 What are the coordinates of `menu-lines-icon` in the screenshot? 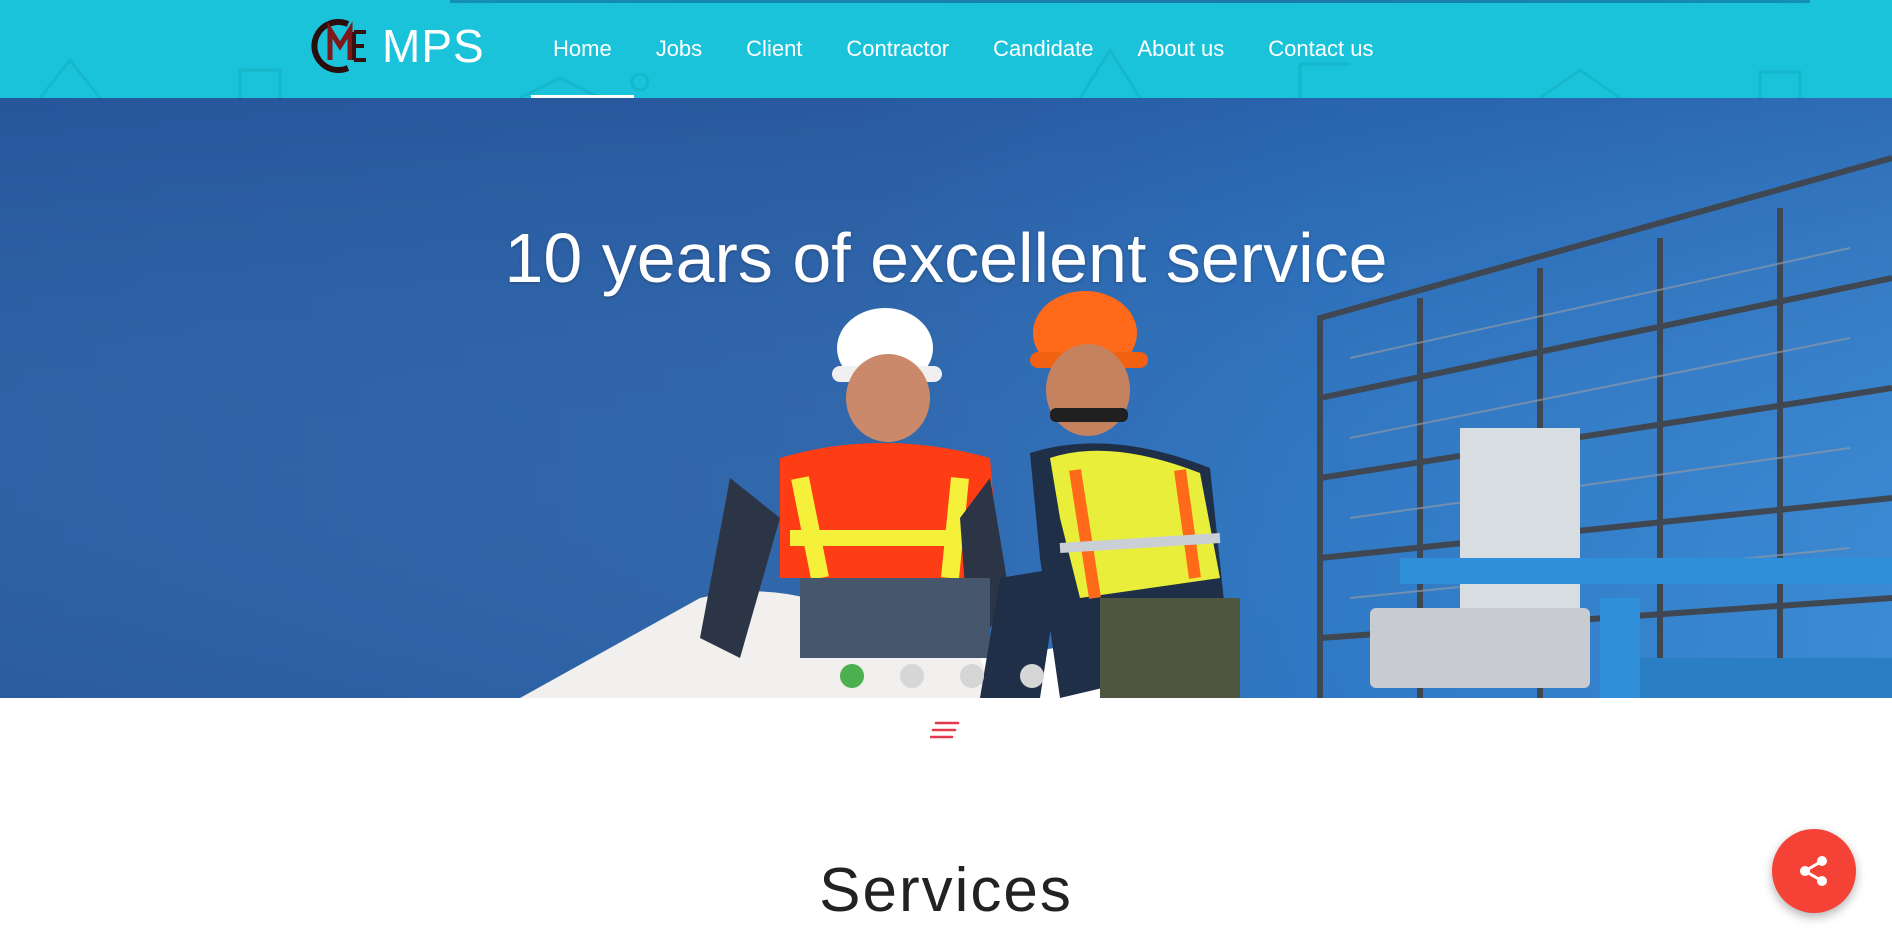 It's located at (945, 730).